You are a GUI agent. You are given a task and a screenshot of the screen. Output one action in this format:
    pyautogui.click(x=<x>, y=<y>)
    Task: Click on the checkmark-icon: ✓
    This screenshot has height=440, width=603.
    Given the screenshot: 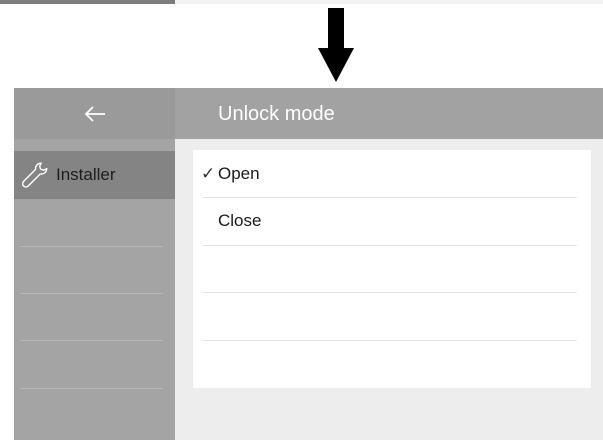 What is the action you would take?
    pyautogui.click(x=208, y=173)
    